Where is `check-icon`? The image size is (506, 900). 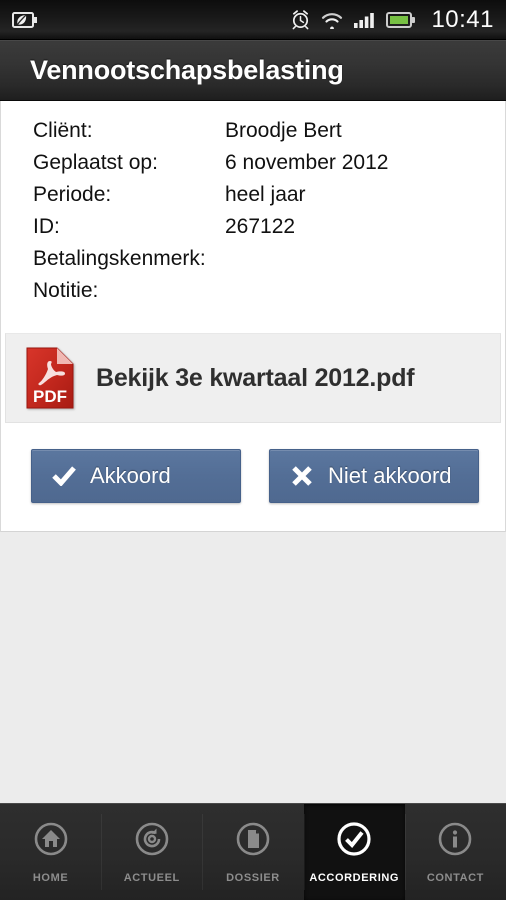
check-icon is located at coordinates (64, 476).